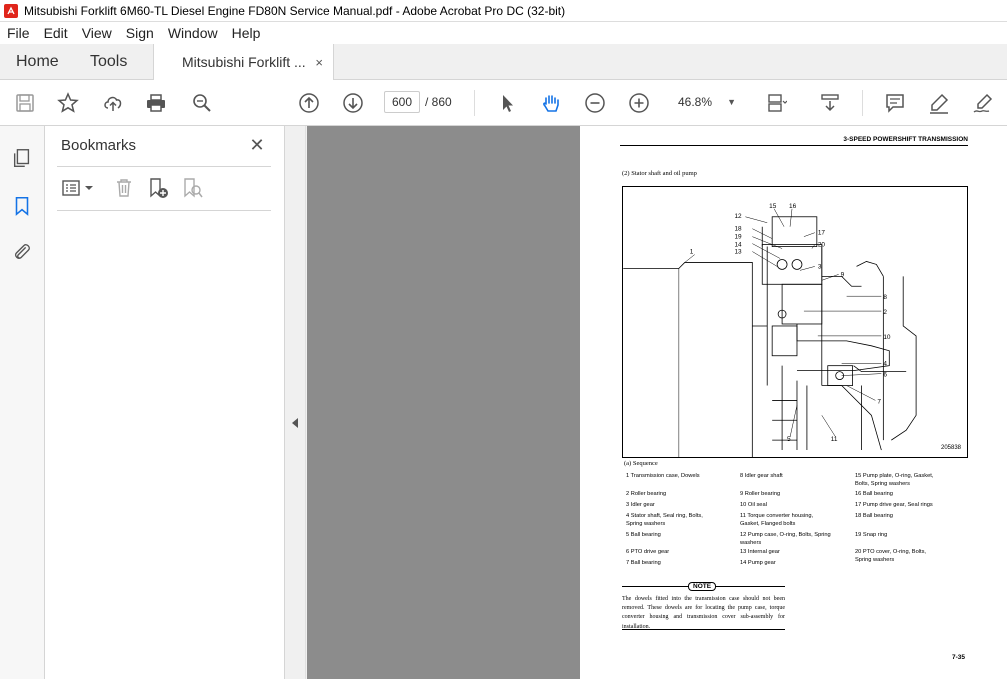 The width and height of the screenshot is (1007, 679). What do you see at coordinates (158, 188) in the screenshot?
I see `add-bookmark-icon` at bounding box center [158, 188].